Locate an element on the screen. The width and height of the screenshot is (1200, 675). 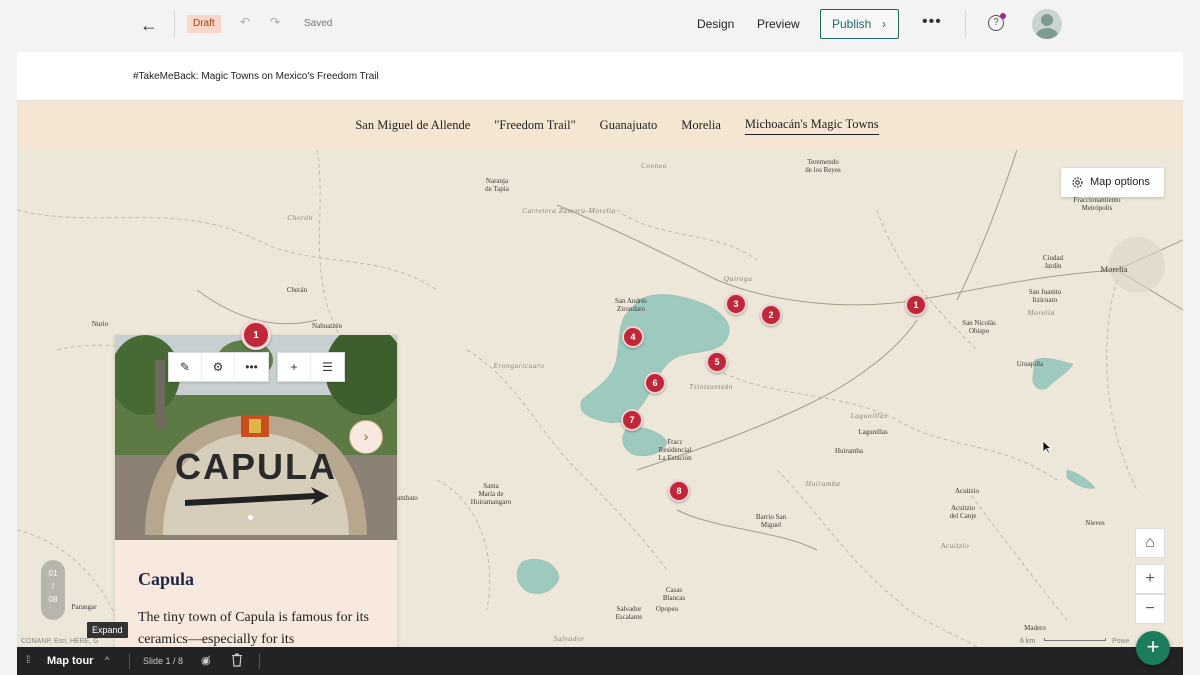
block-title: Map tour is located at coordinates (70, 661).